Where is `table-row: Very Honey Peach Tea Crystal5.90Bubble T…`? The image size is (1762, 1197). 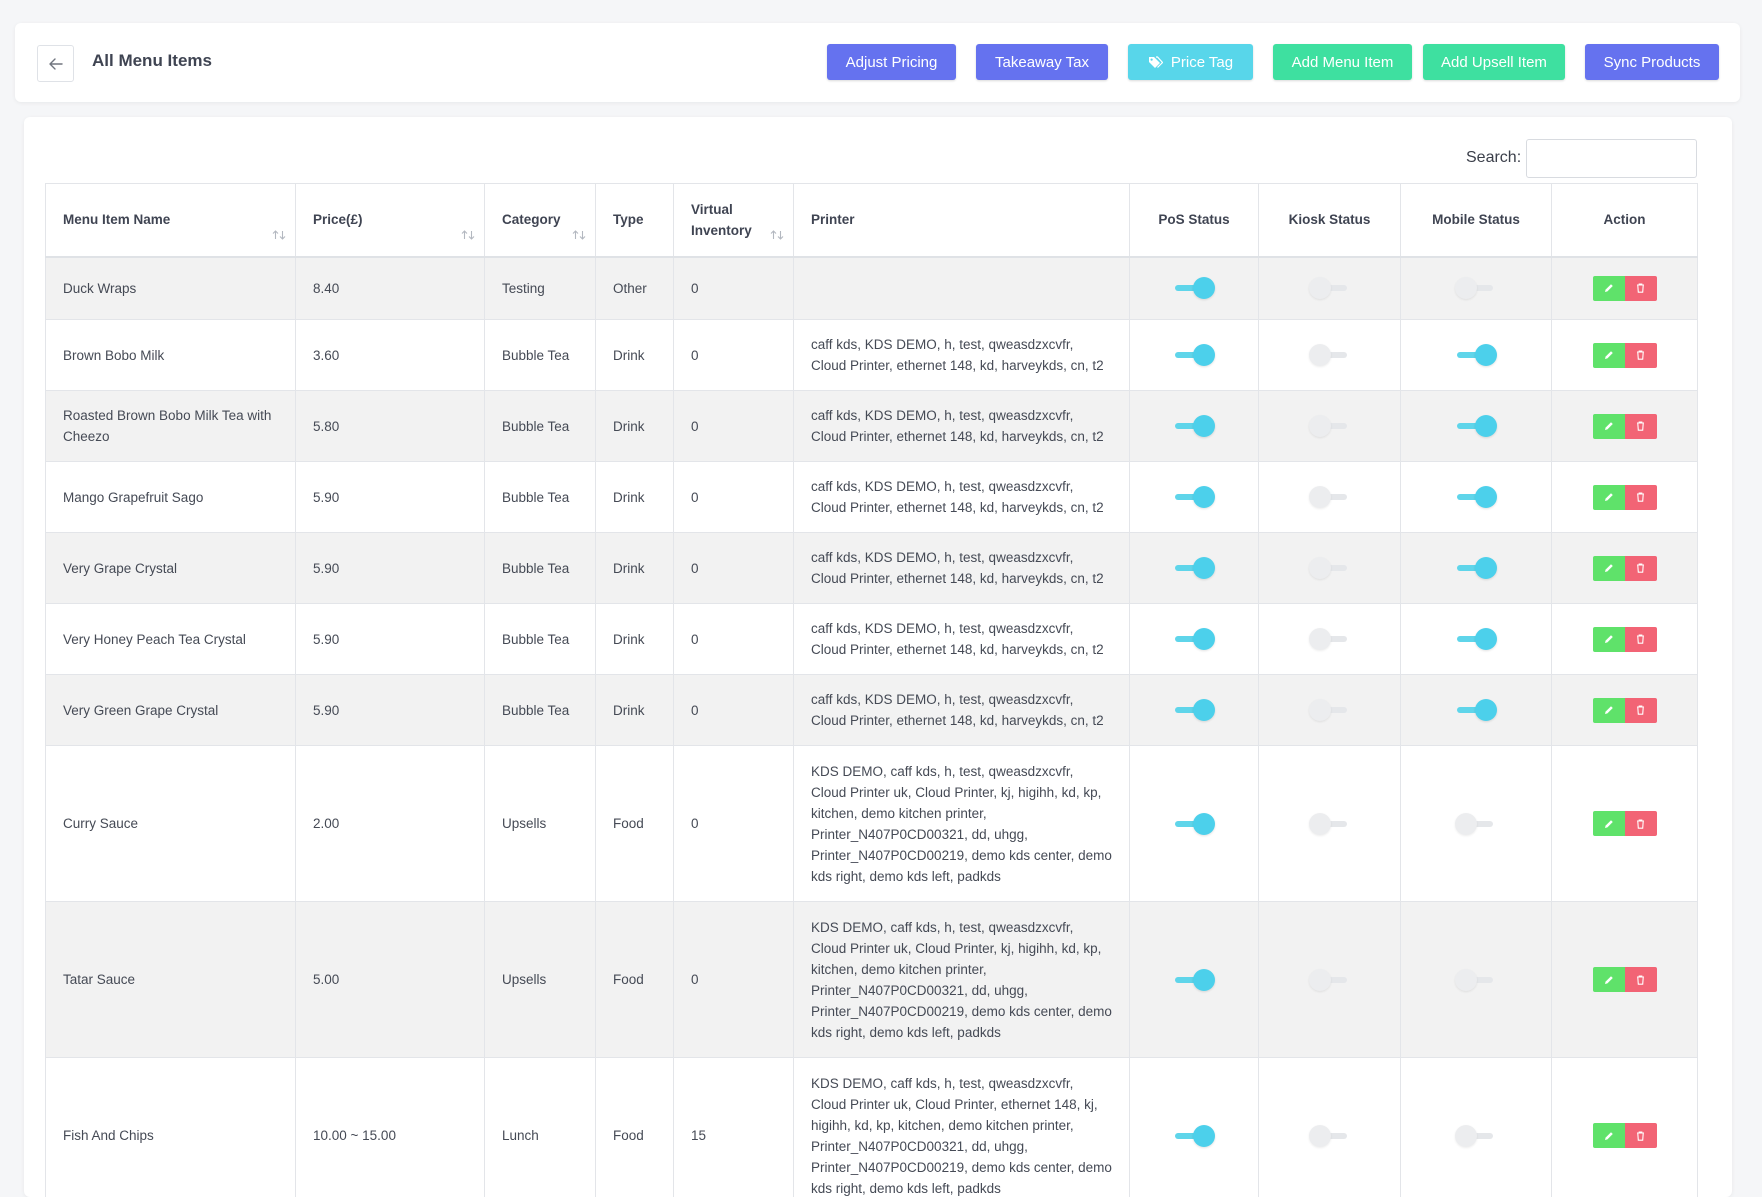 table-row: Very Honey Peach Tea Crystal5.90Bubble T… is located at coordinates (872, 639).